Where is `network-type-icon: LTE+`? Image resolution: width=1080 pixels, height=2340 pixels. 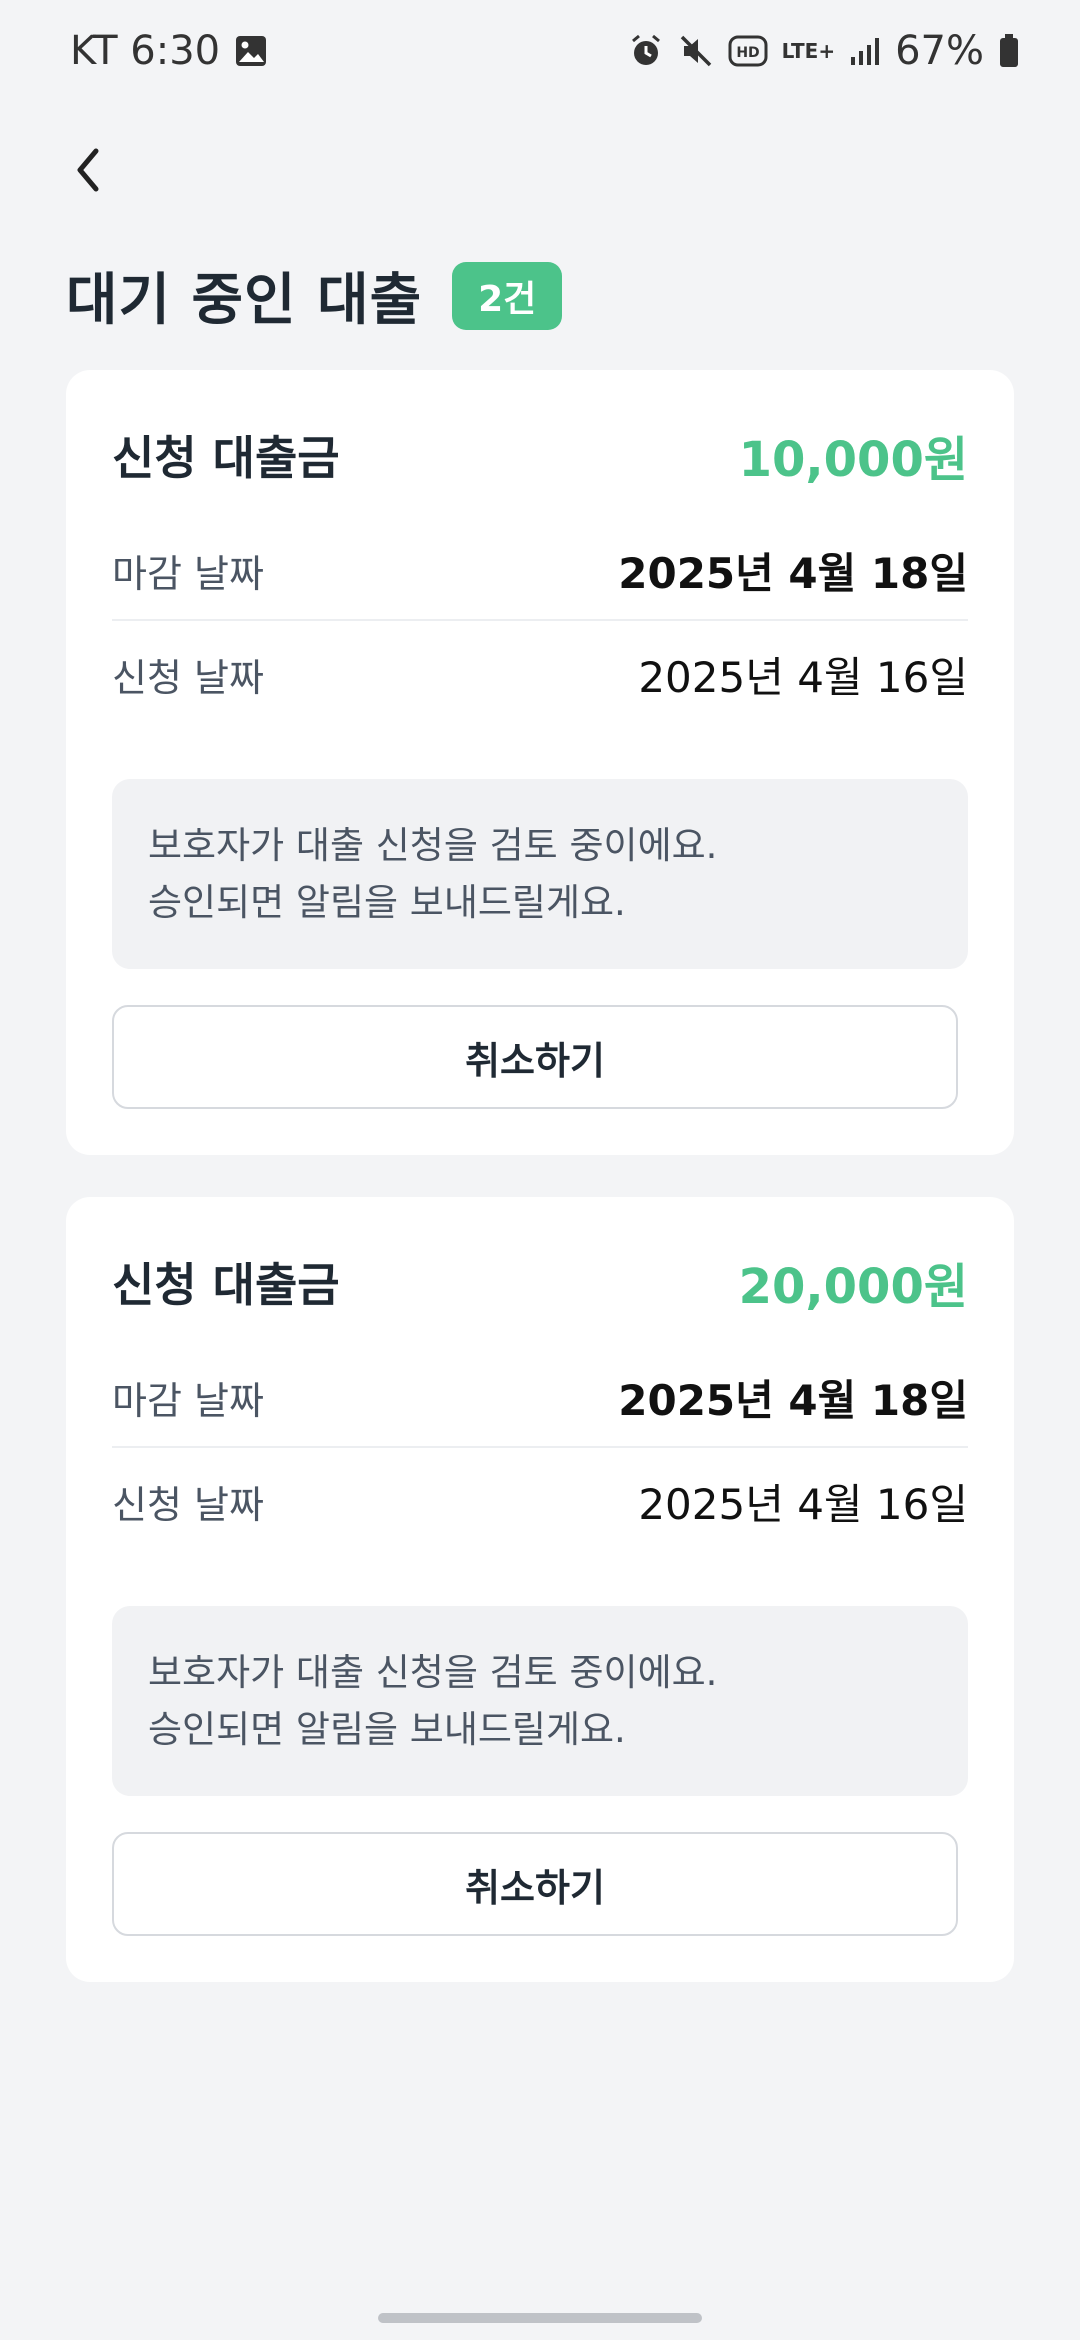 network-type-icon: LTE+ is located at coordinates (809, 51).